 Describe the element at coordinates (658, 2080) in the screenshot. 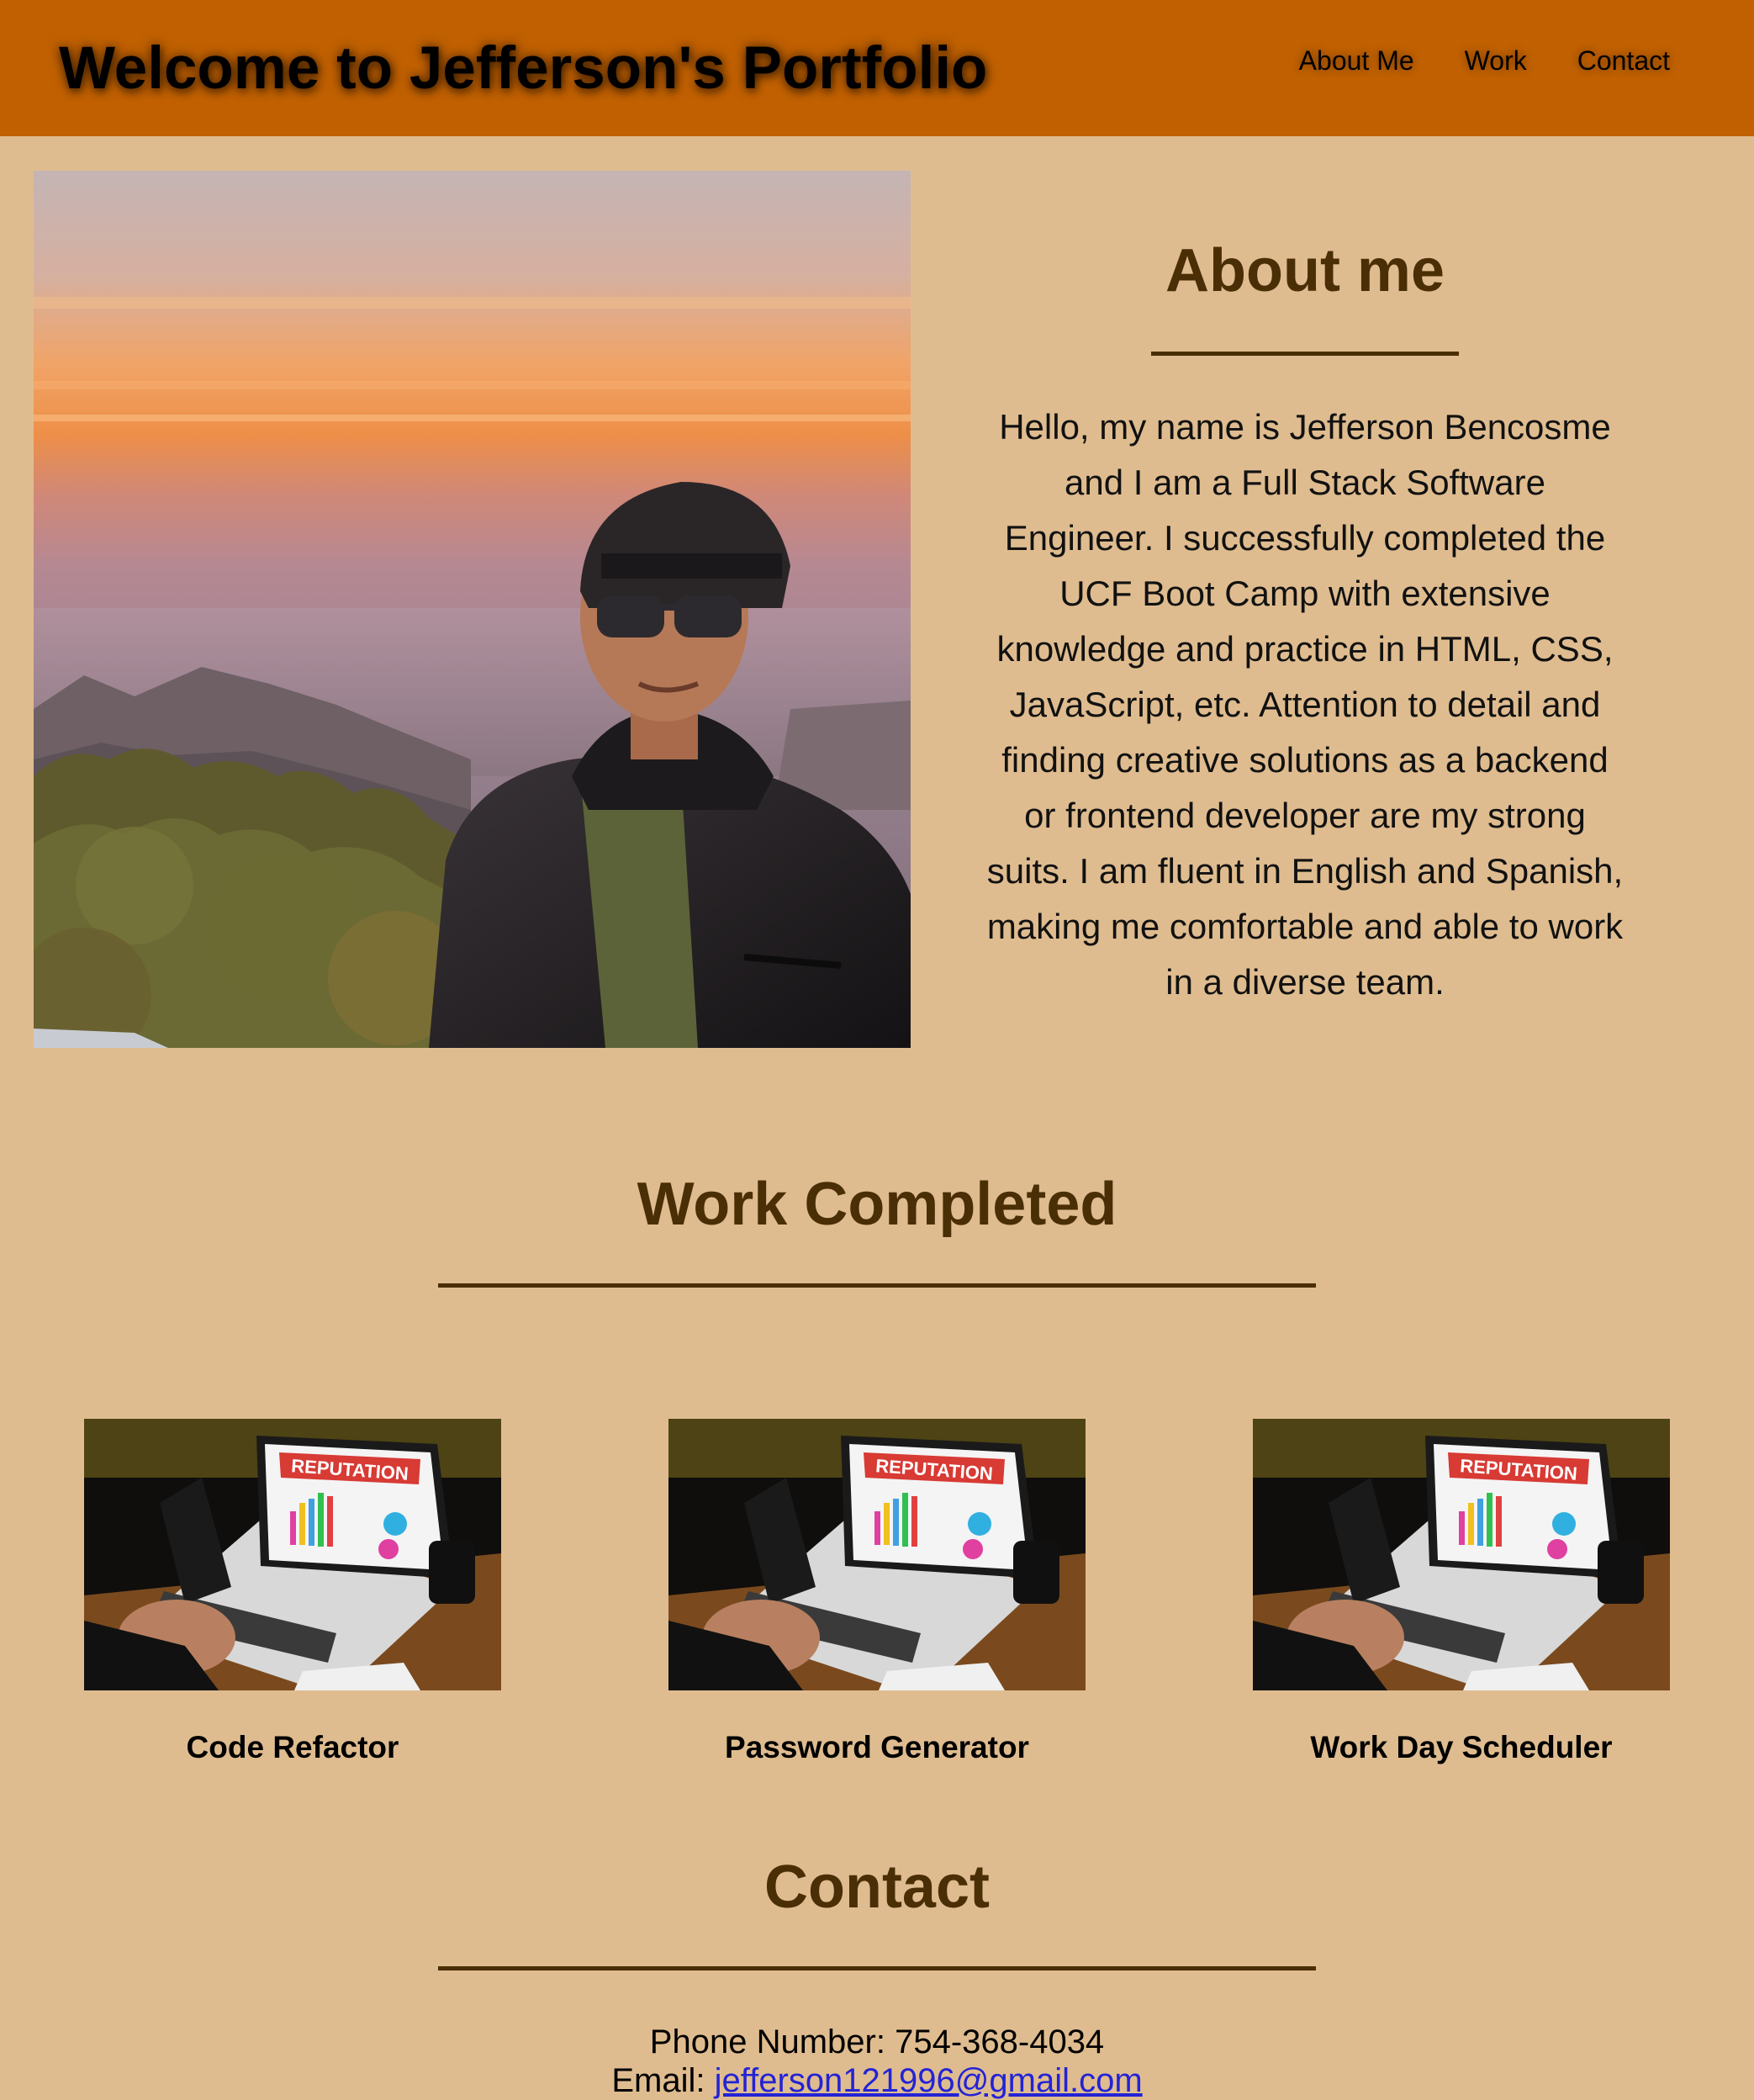

I see `email-label: Email:` at that location.